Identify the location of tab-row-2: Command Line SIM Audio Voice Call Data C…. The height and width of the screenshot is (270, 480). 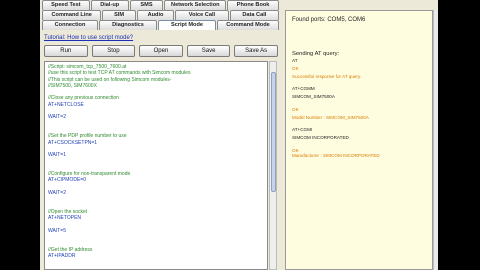
(161, 15).